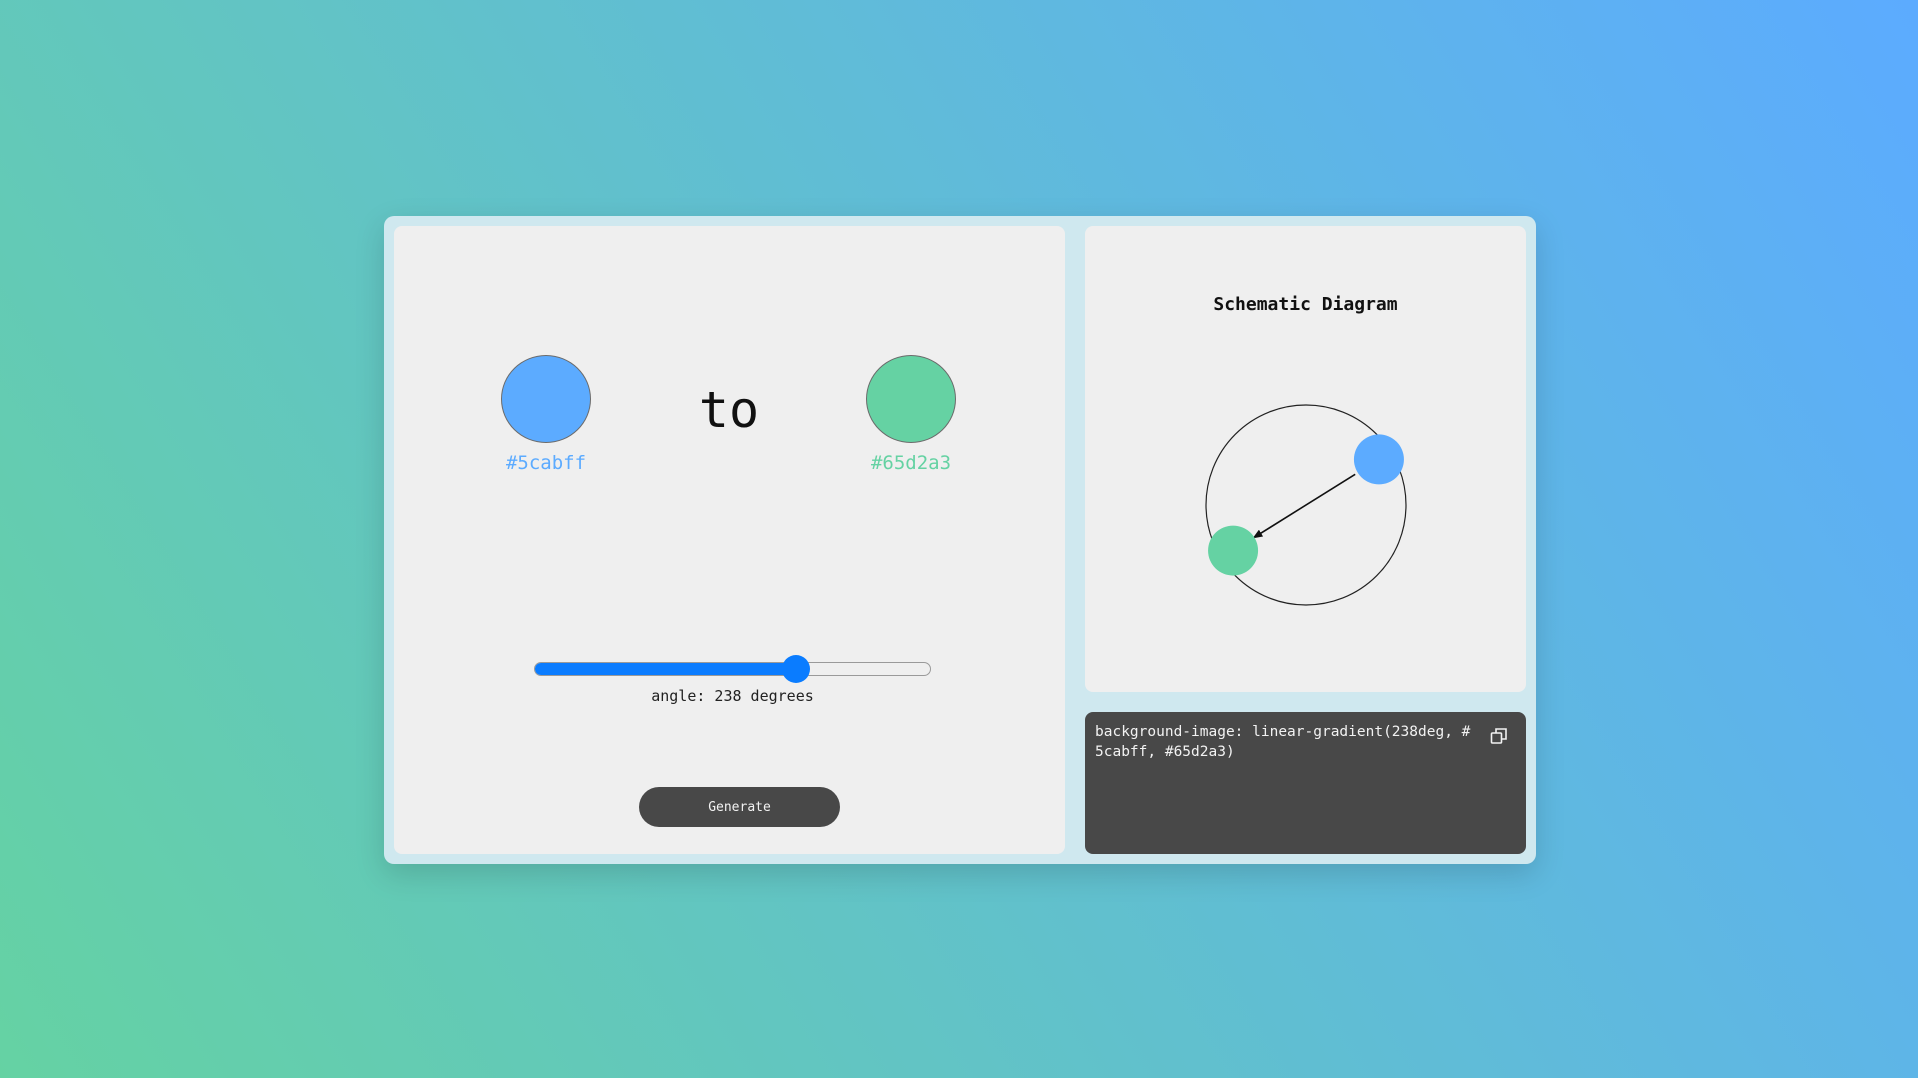 The height and width of the screenshot is (1078, 1918). I want to click on angle-slider, so click(732, 669).